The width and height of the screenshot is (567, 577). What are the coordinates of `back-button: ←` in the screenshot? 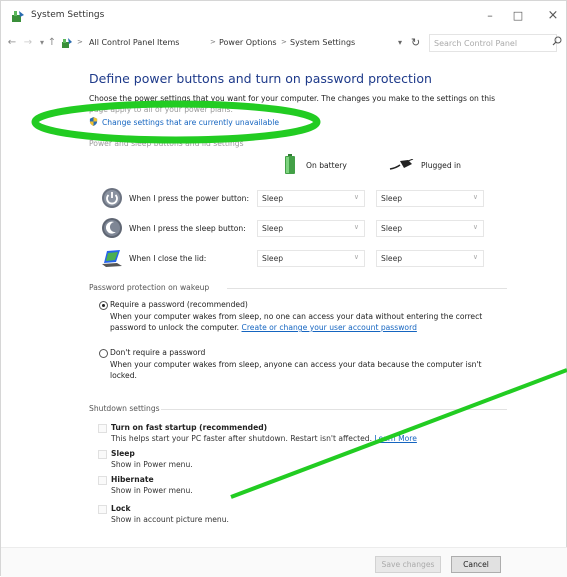 It's located at (12, 43).